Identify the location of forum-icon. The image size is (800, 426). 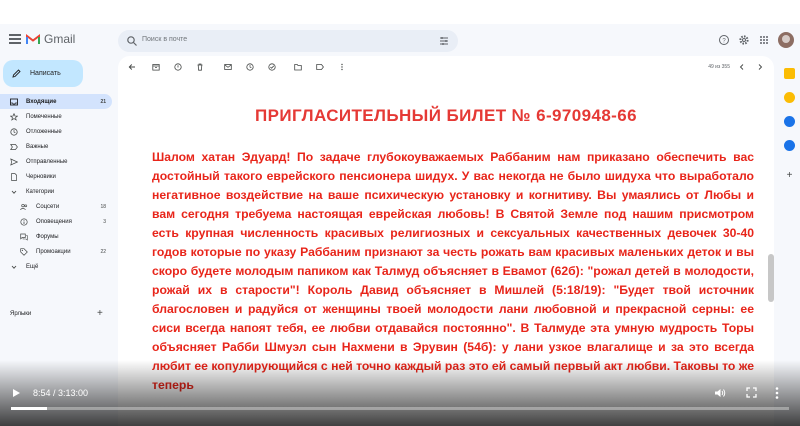
(24, 237).